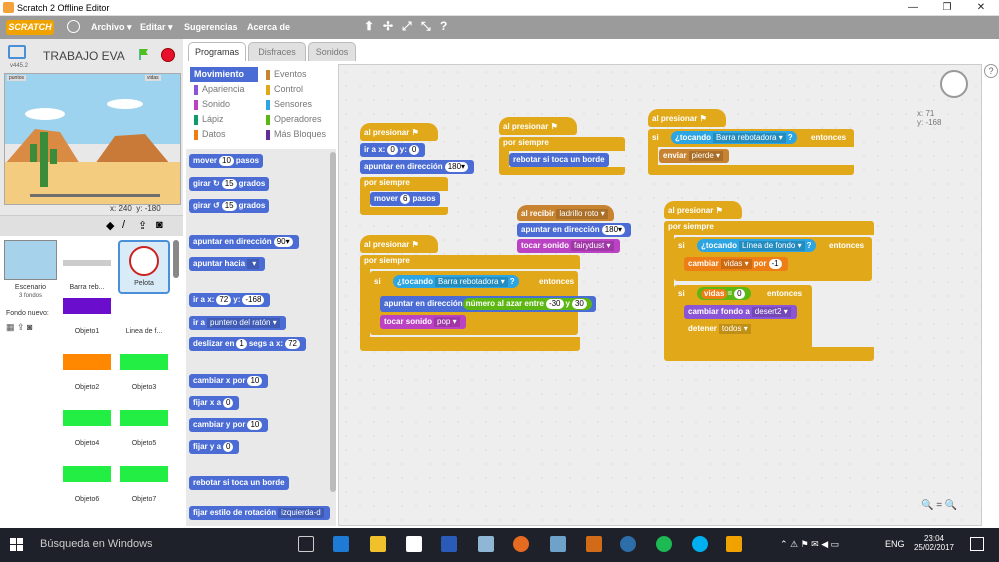  What do you see at coordinates (538, 126) in the screenshot?
I see `when-flag-hat-2: al presionar ⚑` at bounding box center [538, 126].